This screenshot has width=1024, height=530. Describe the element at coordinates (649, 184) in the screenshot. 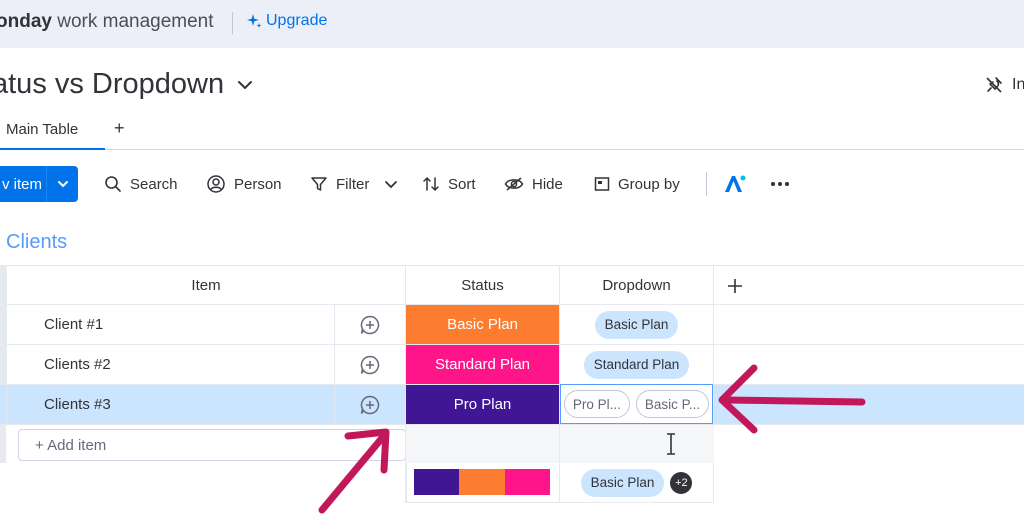

I see `group-by-label: Group by` at that location.